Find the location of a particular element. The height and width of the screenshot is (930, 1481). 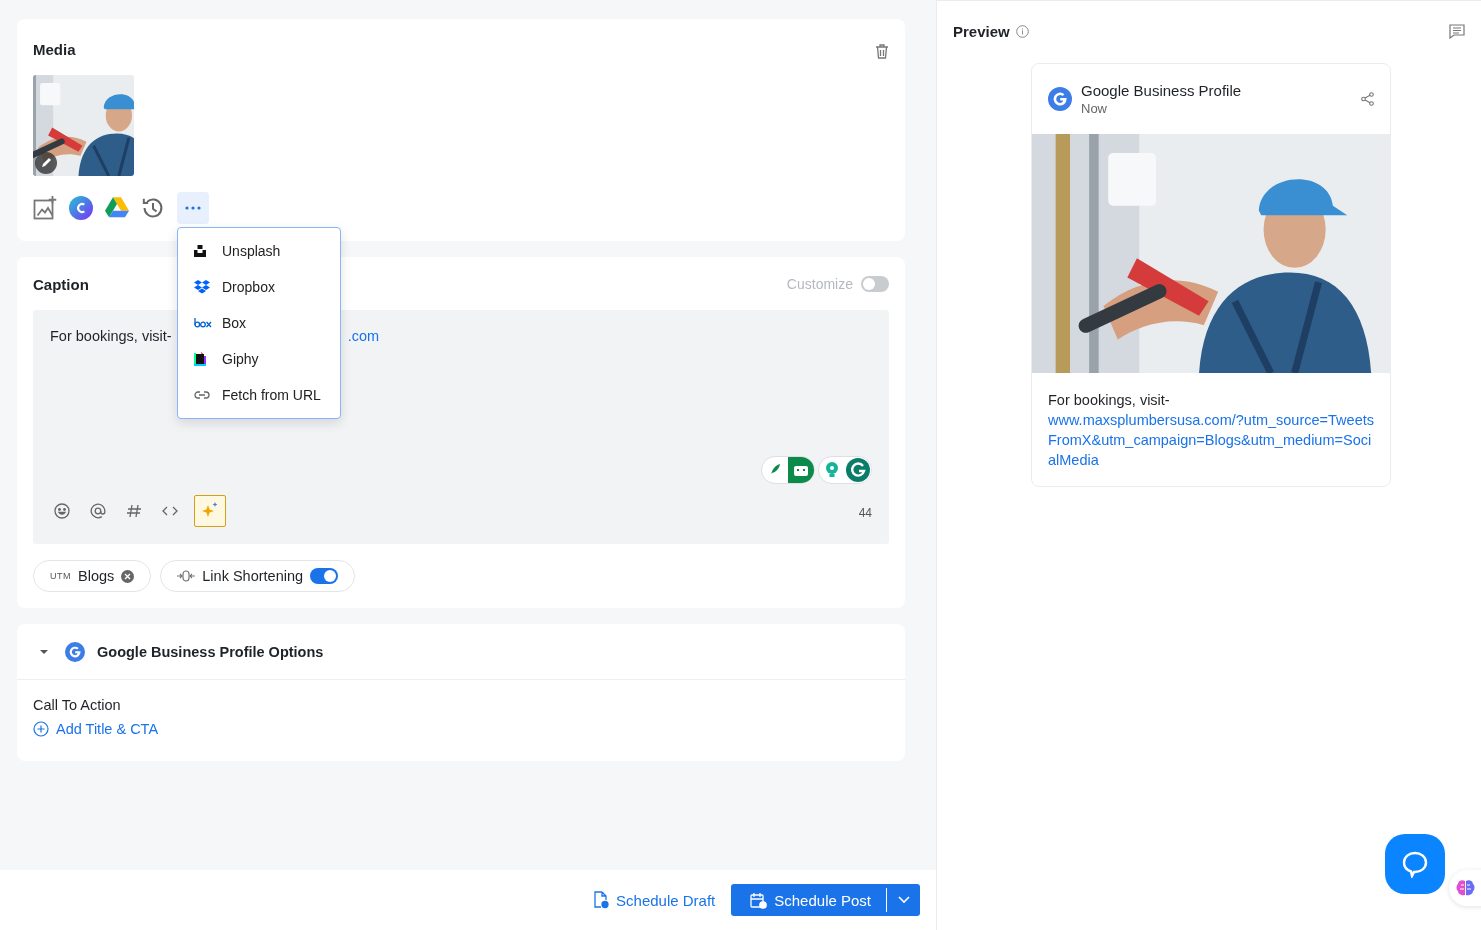

history-icon is located at coordinates (153, 208).